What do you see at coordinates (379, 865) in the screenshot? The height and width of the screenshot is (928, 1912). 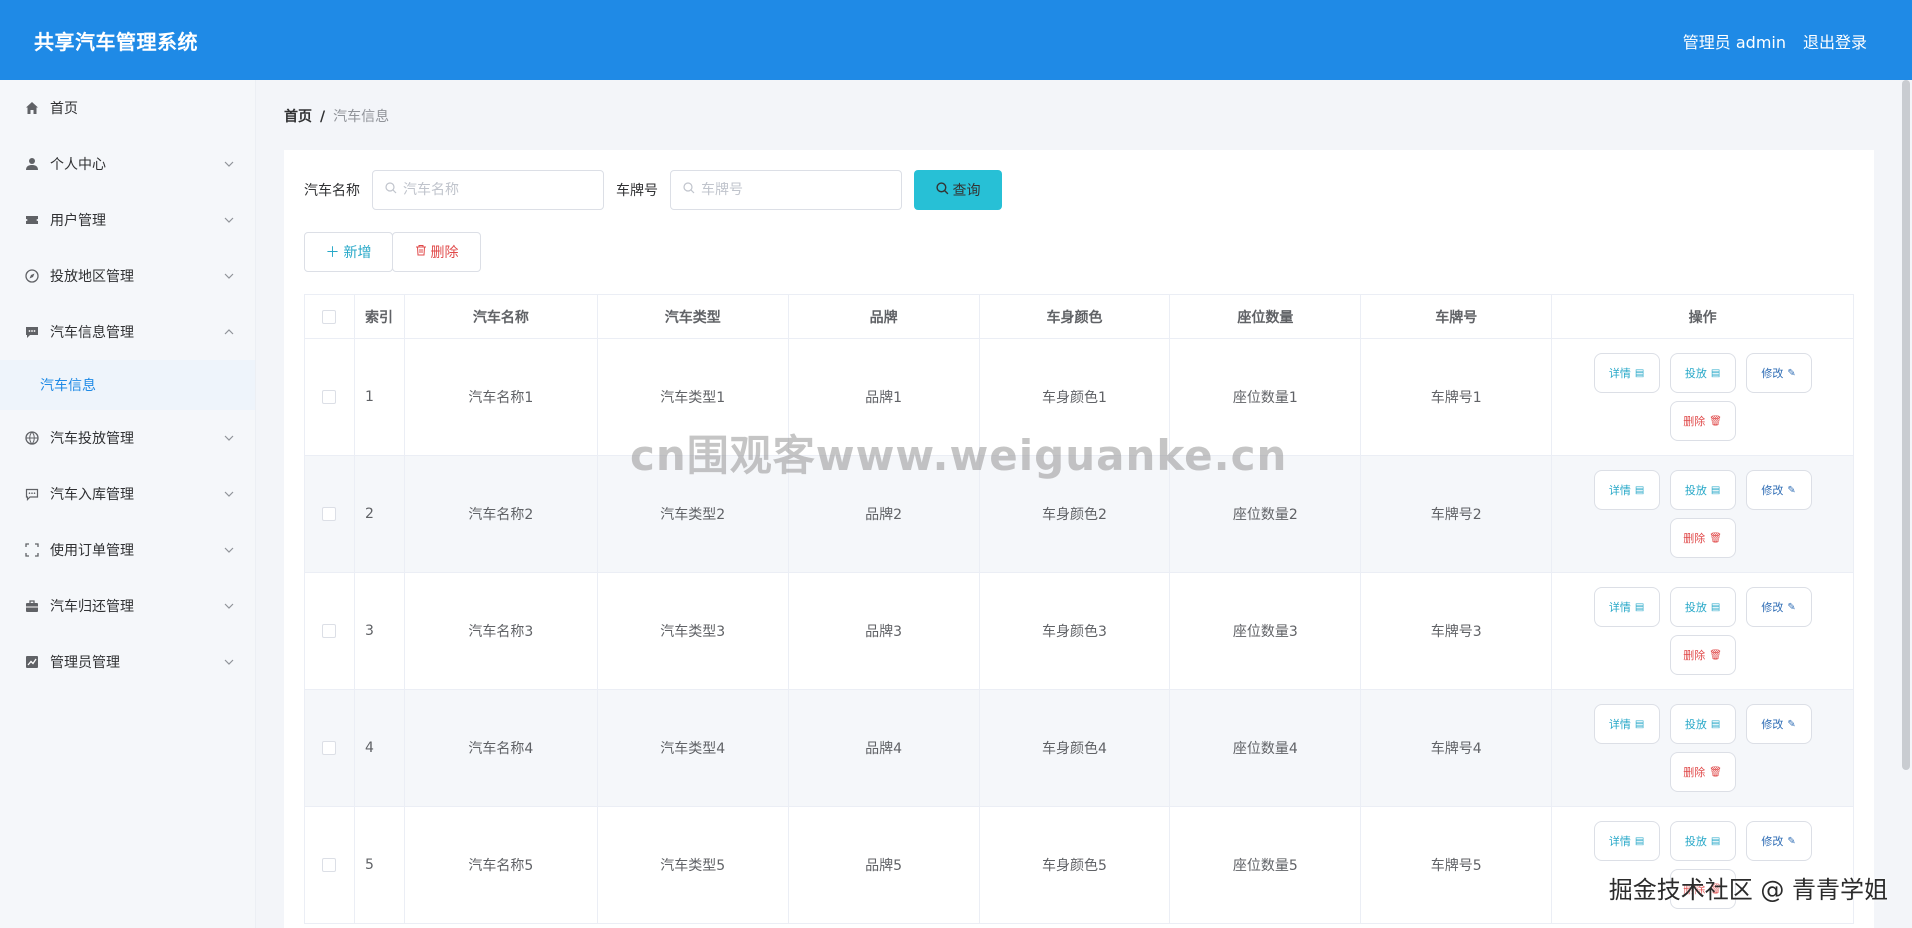 I see `index-cell: 5` at bounding box center [379, 865].